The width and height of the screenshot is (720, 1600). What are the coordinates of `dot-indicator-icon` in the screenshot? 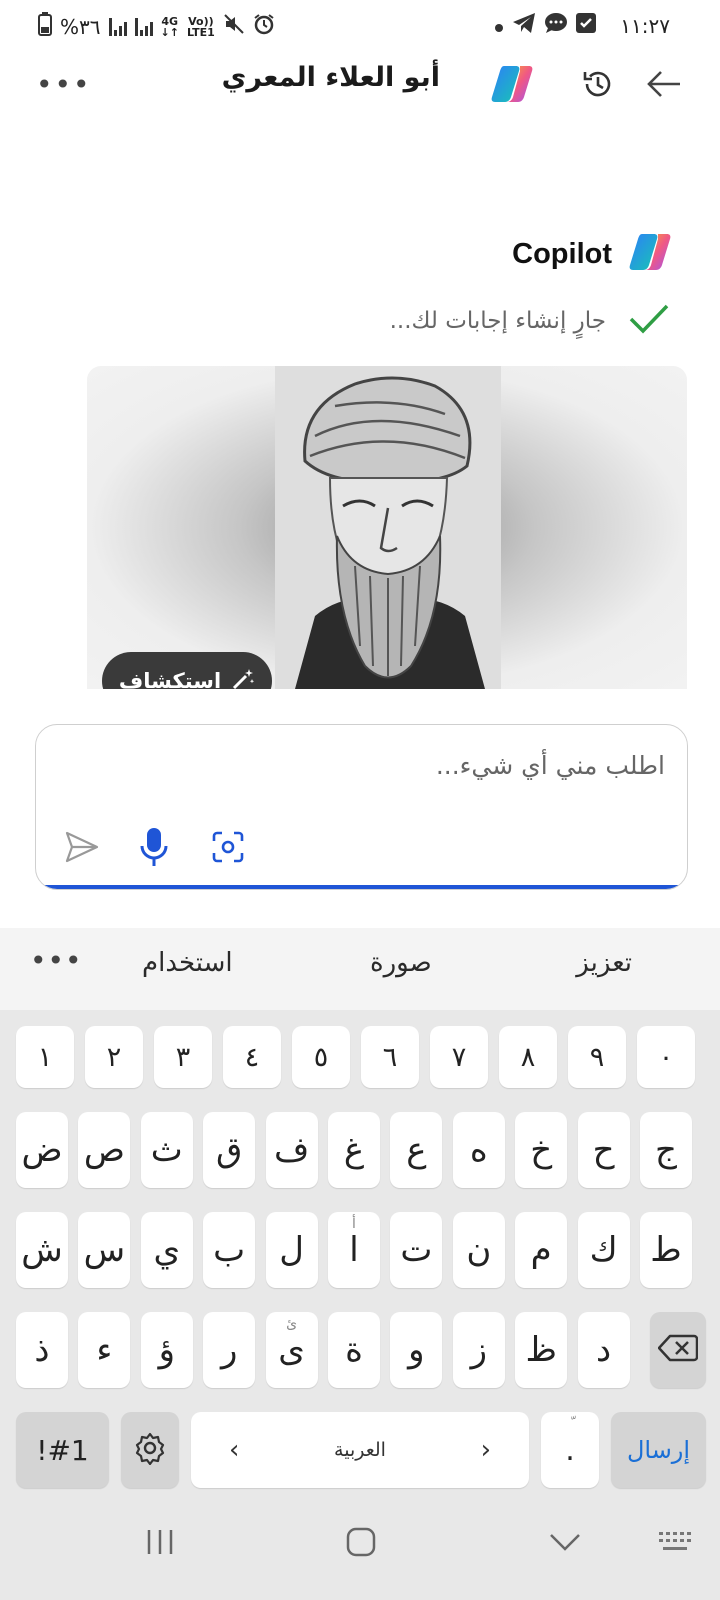 It's located at (499, 26).